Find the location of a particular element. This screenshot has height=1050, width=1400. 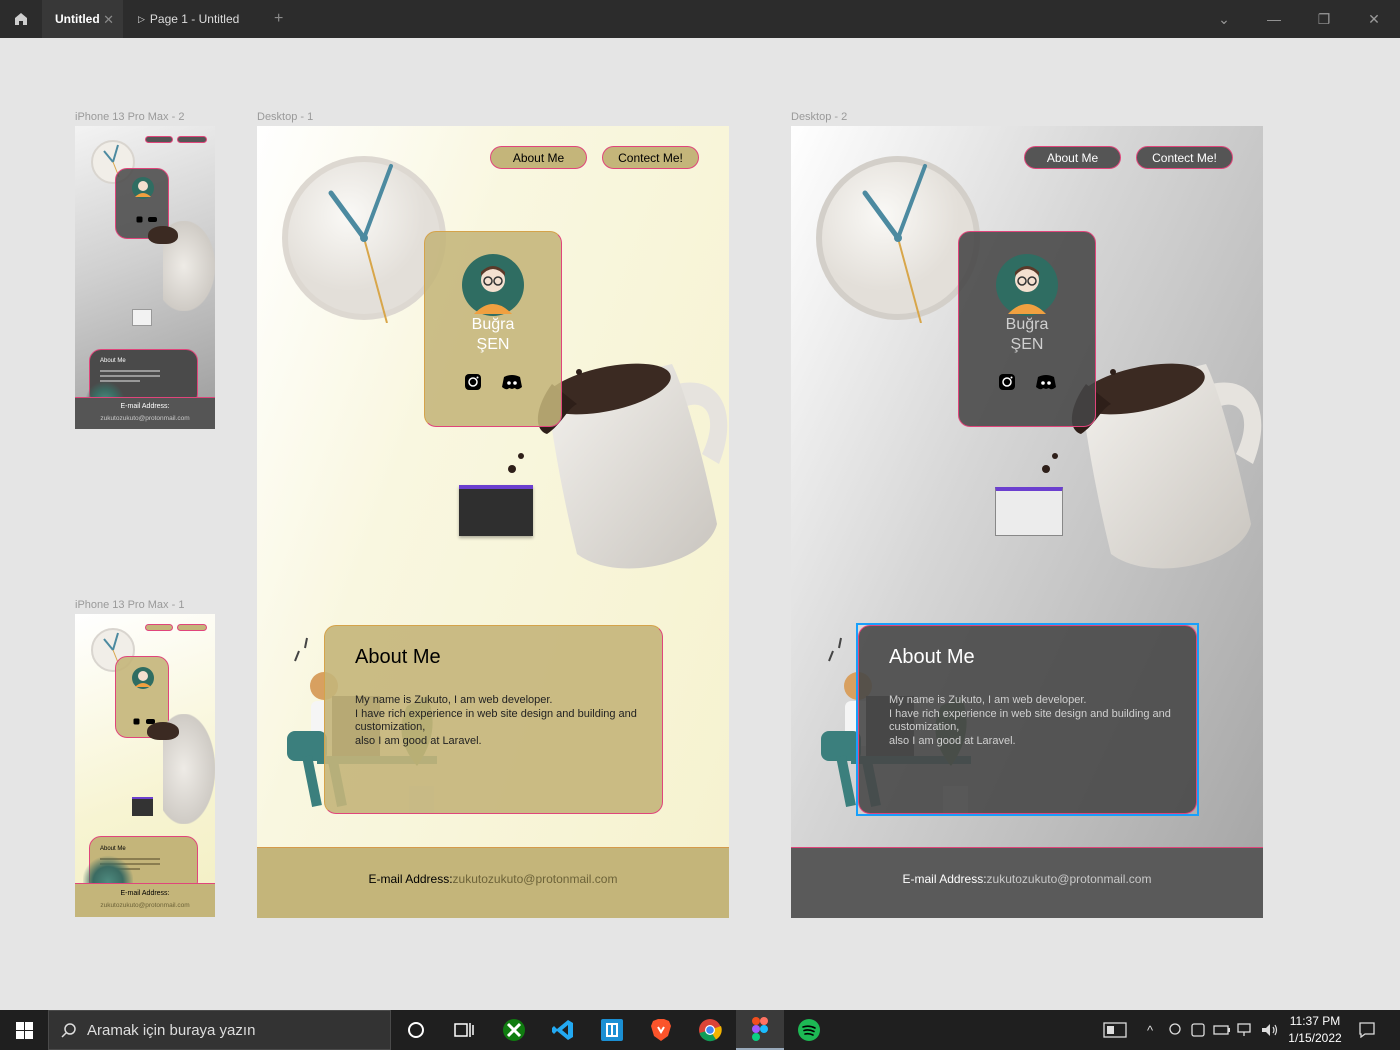

about-line-1: My name is Zukuto, I am web developer. is located at coordinates (454, 700).